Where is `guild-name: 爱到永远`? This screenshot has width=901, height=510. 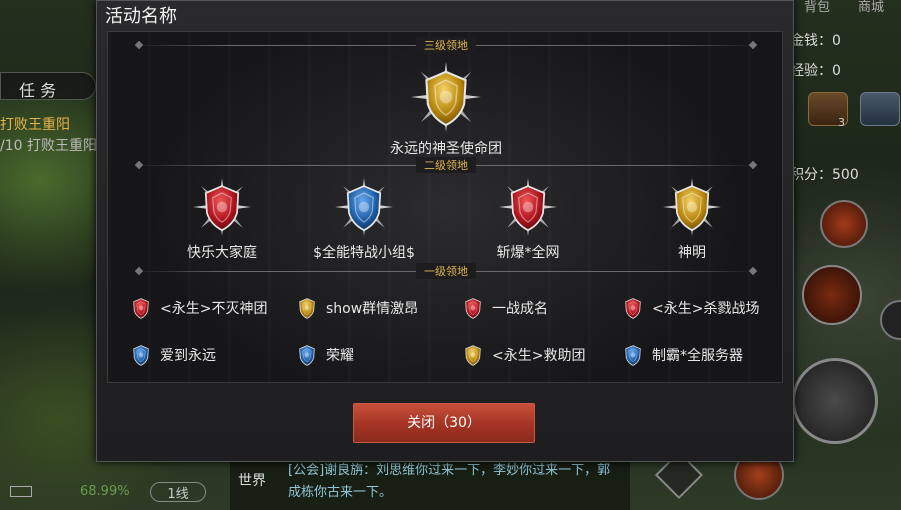 guild-name: 爱到永远 is located at coordinates (188, 356).